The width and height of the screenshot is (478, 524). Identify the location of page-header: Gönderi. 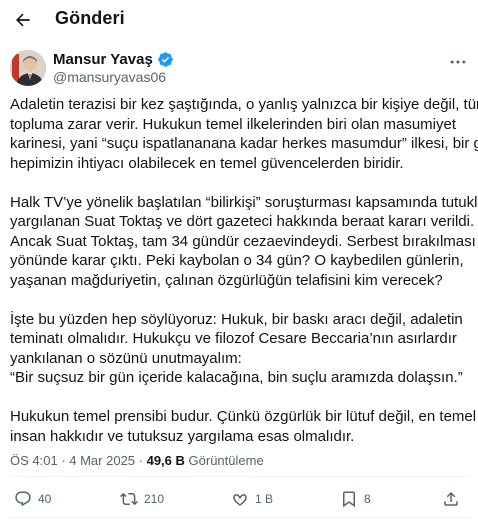
(239, 20).